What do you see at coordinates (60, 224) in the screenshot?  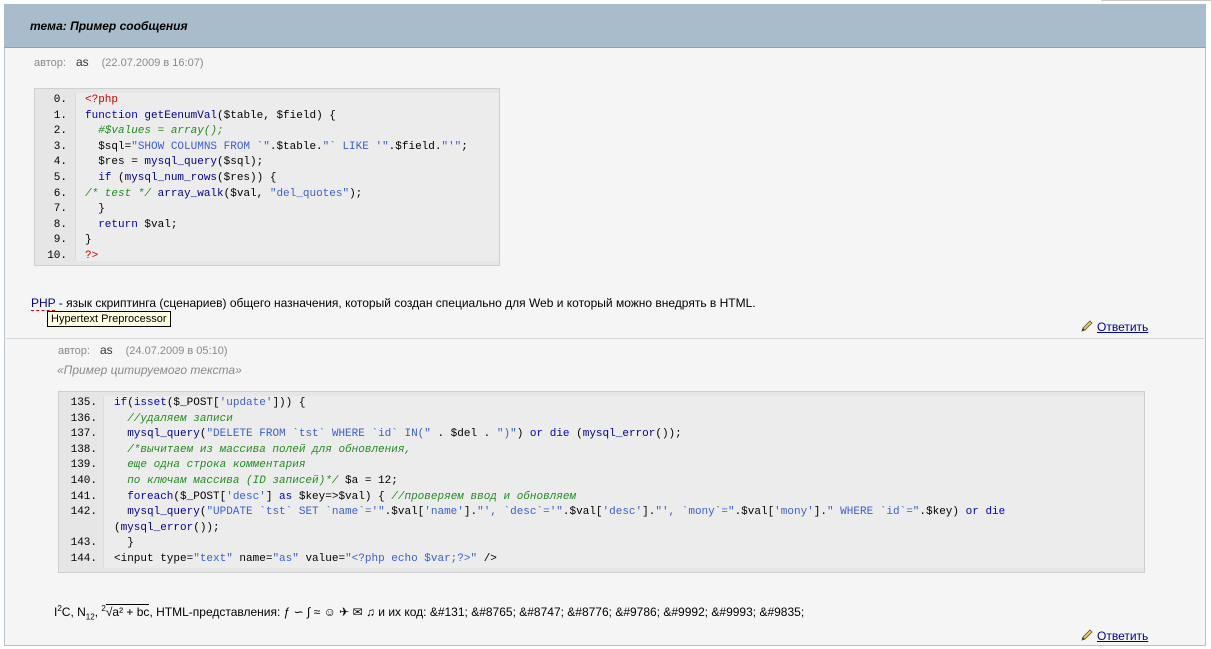 I see `line-number: 8.` at bounding box center [60, 224].